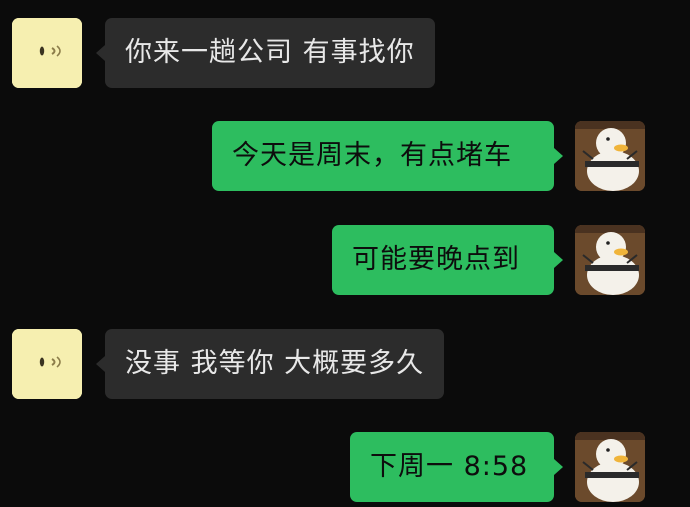 This screenshot has height=507, width=690. What do you see at coordinates (345, 469) in the screenshot?
I see `message-row-outgoing: 下周一 8:58` at bounding box center [345, 469].